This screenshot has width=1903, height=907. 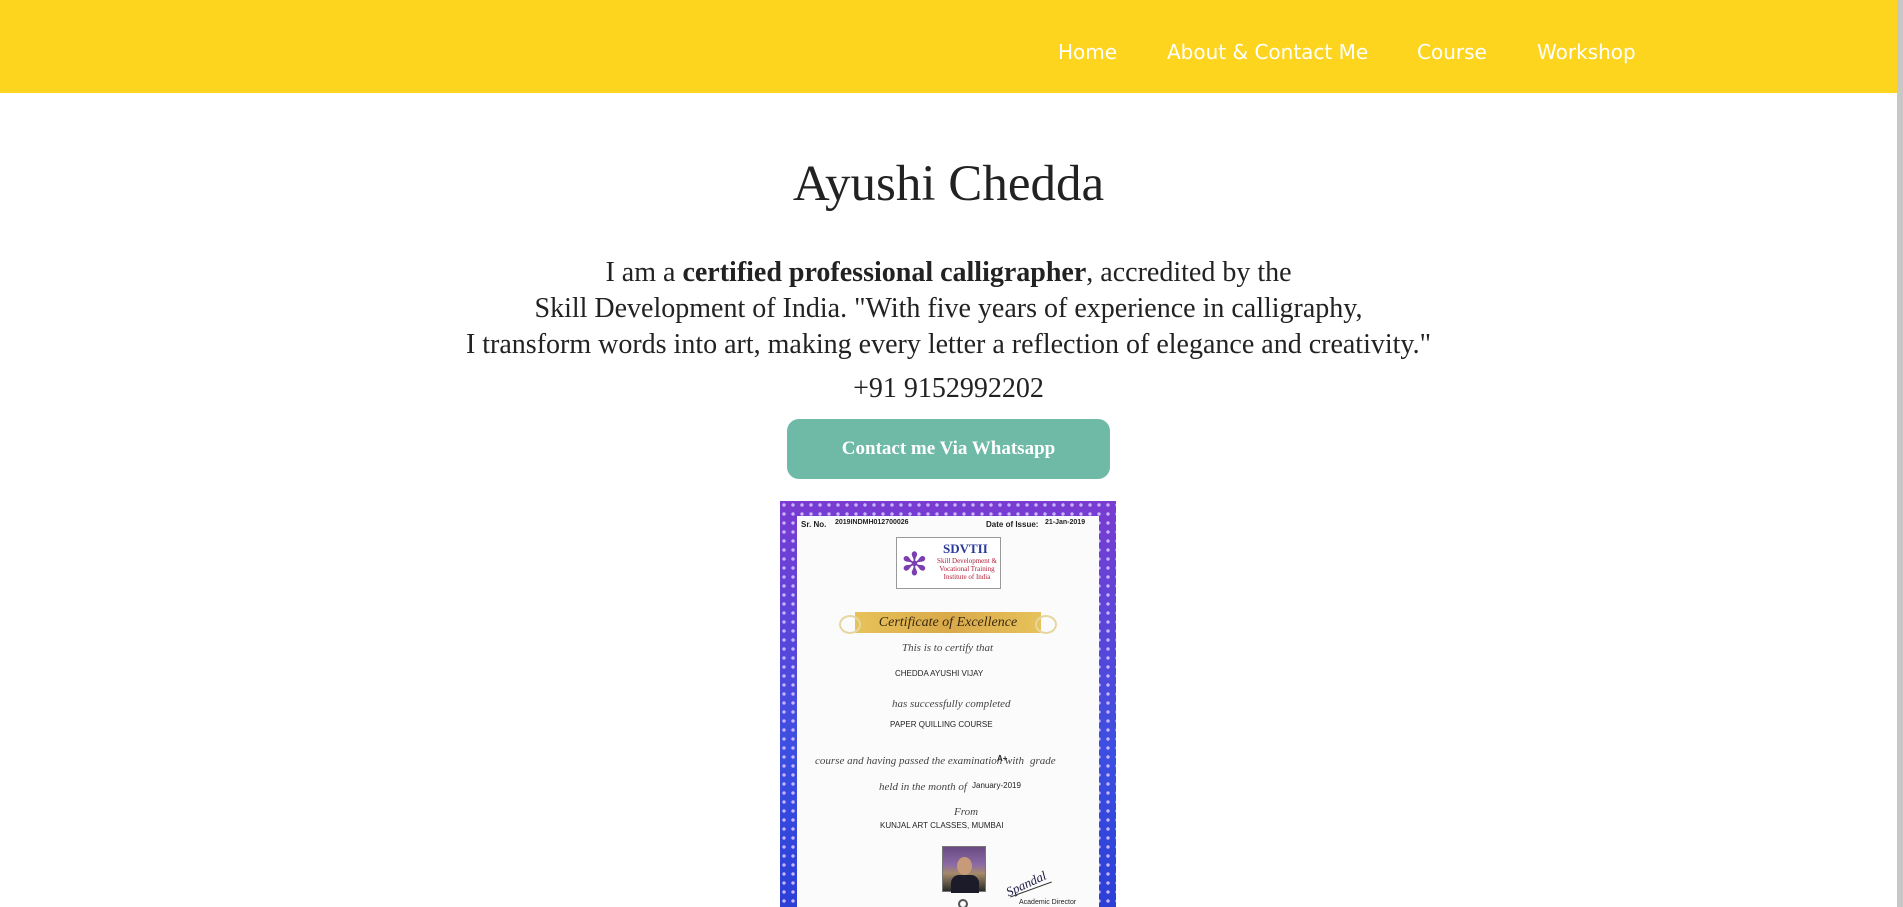 What do you see at coordinates (941, 724) in the screenshot?
I see `cert-course: PAPER QUILLING COURSE` at bounding box center [941, 724].